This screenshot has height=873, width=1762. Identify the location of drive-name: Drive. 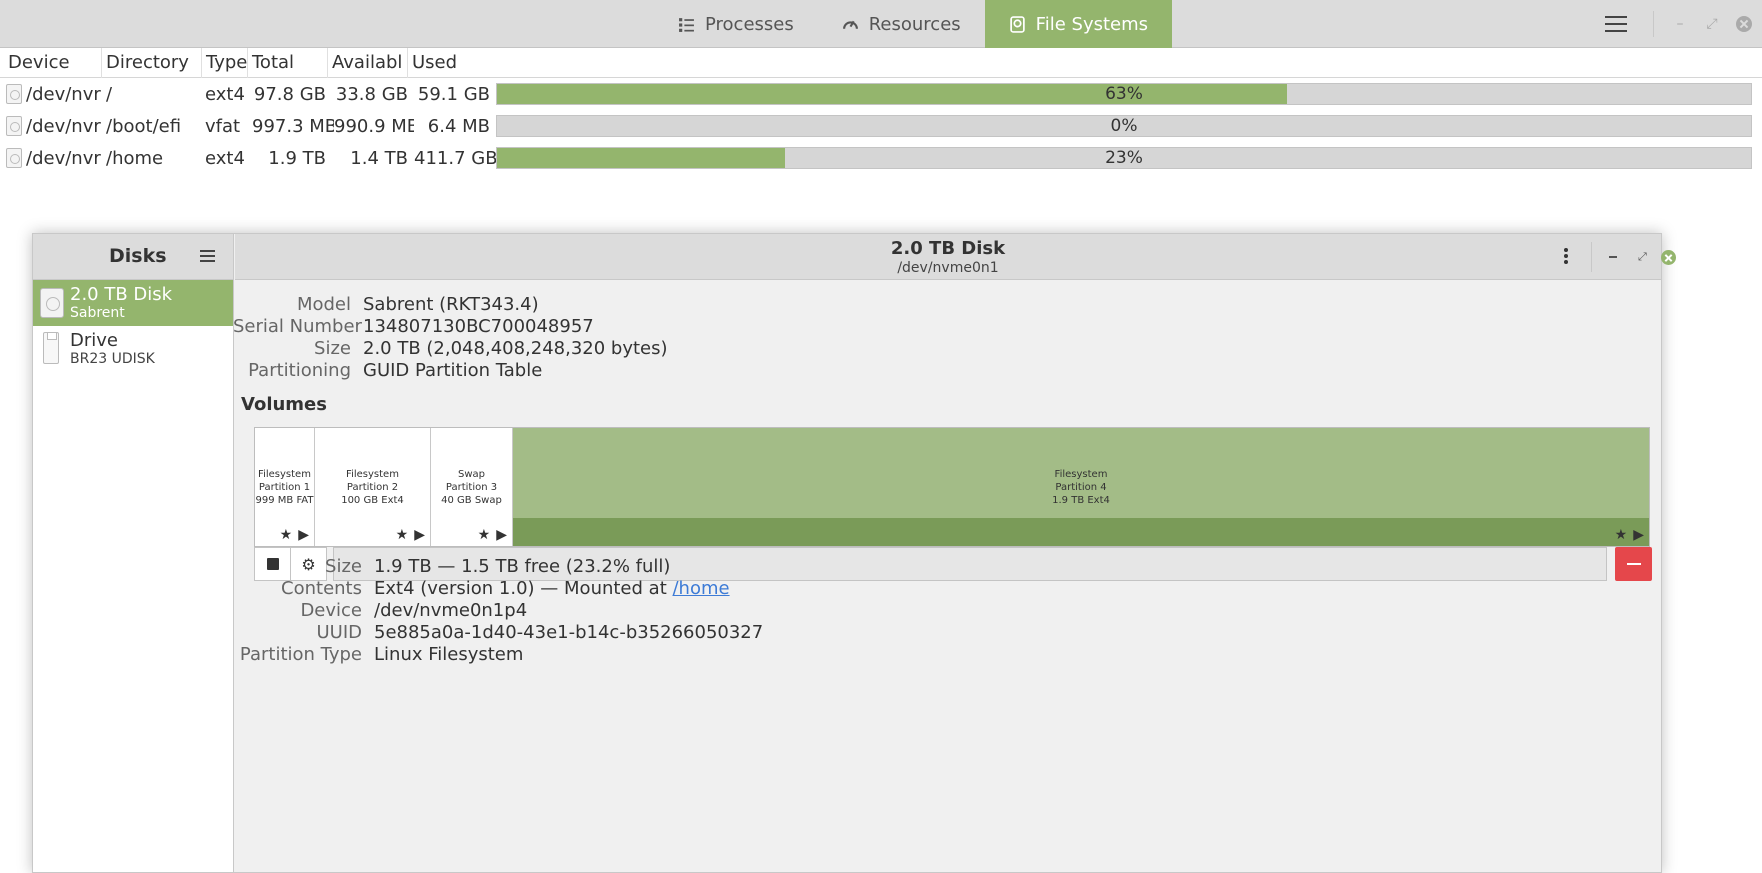
(94, 340).